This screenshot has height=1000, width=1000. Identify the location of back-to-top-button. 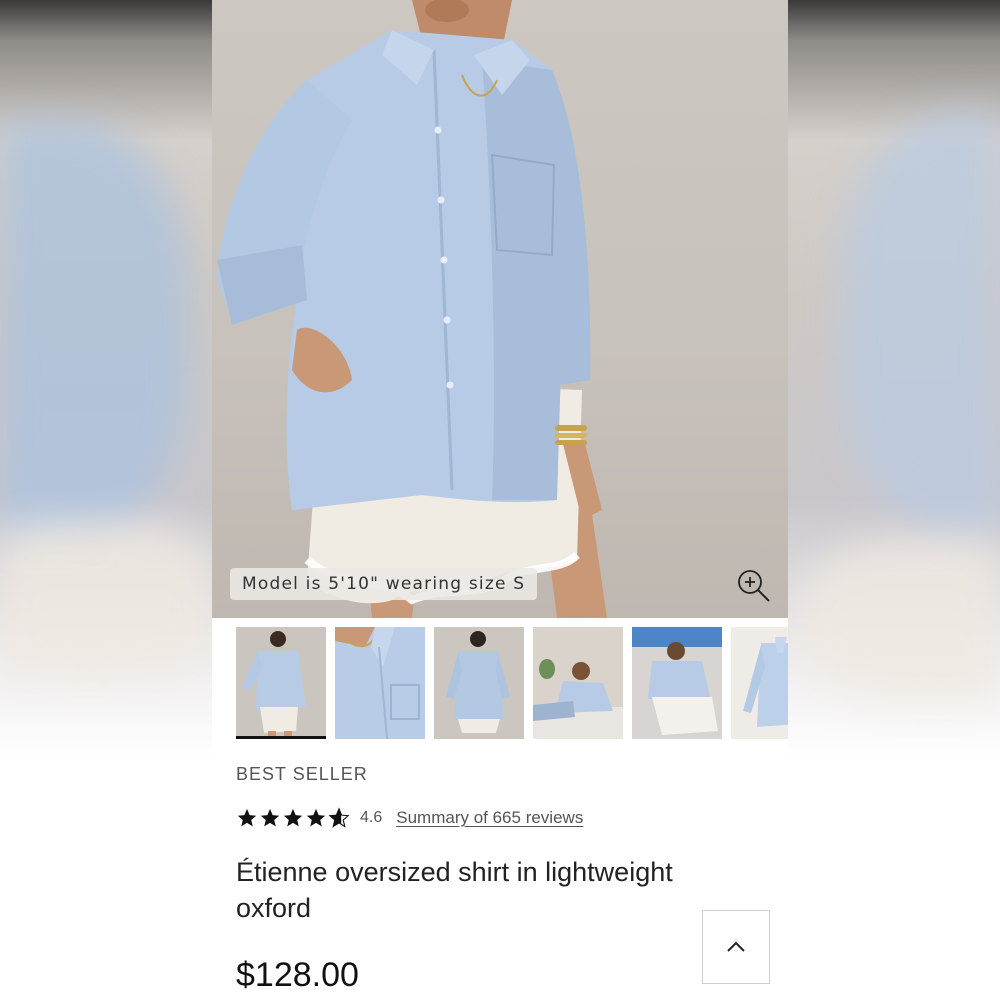
(736, 947).